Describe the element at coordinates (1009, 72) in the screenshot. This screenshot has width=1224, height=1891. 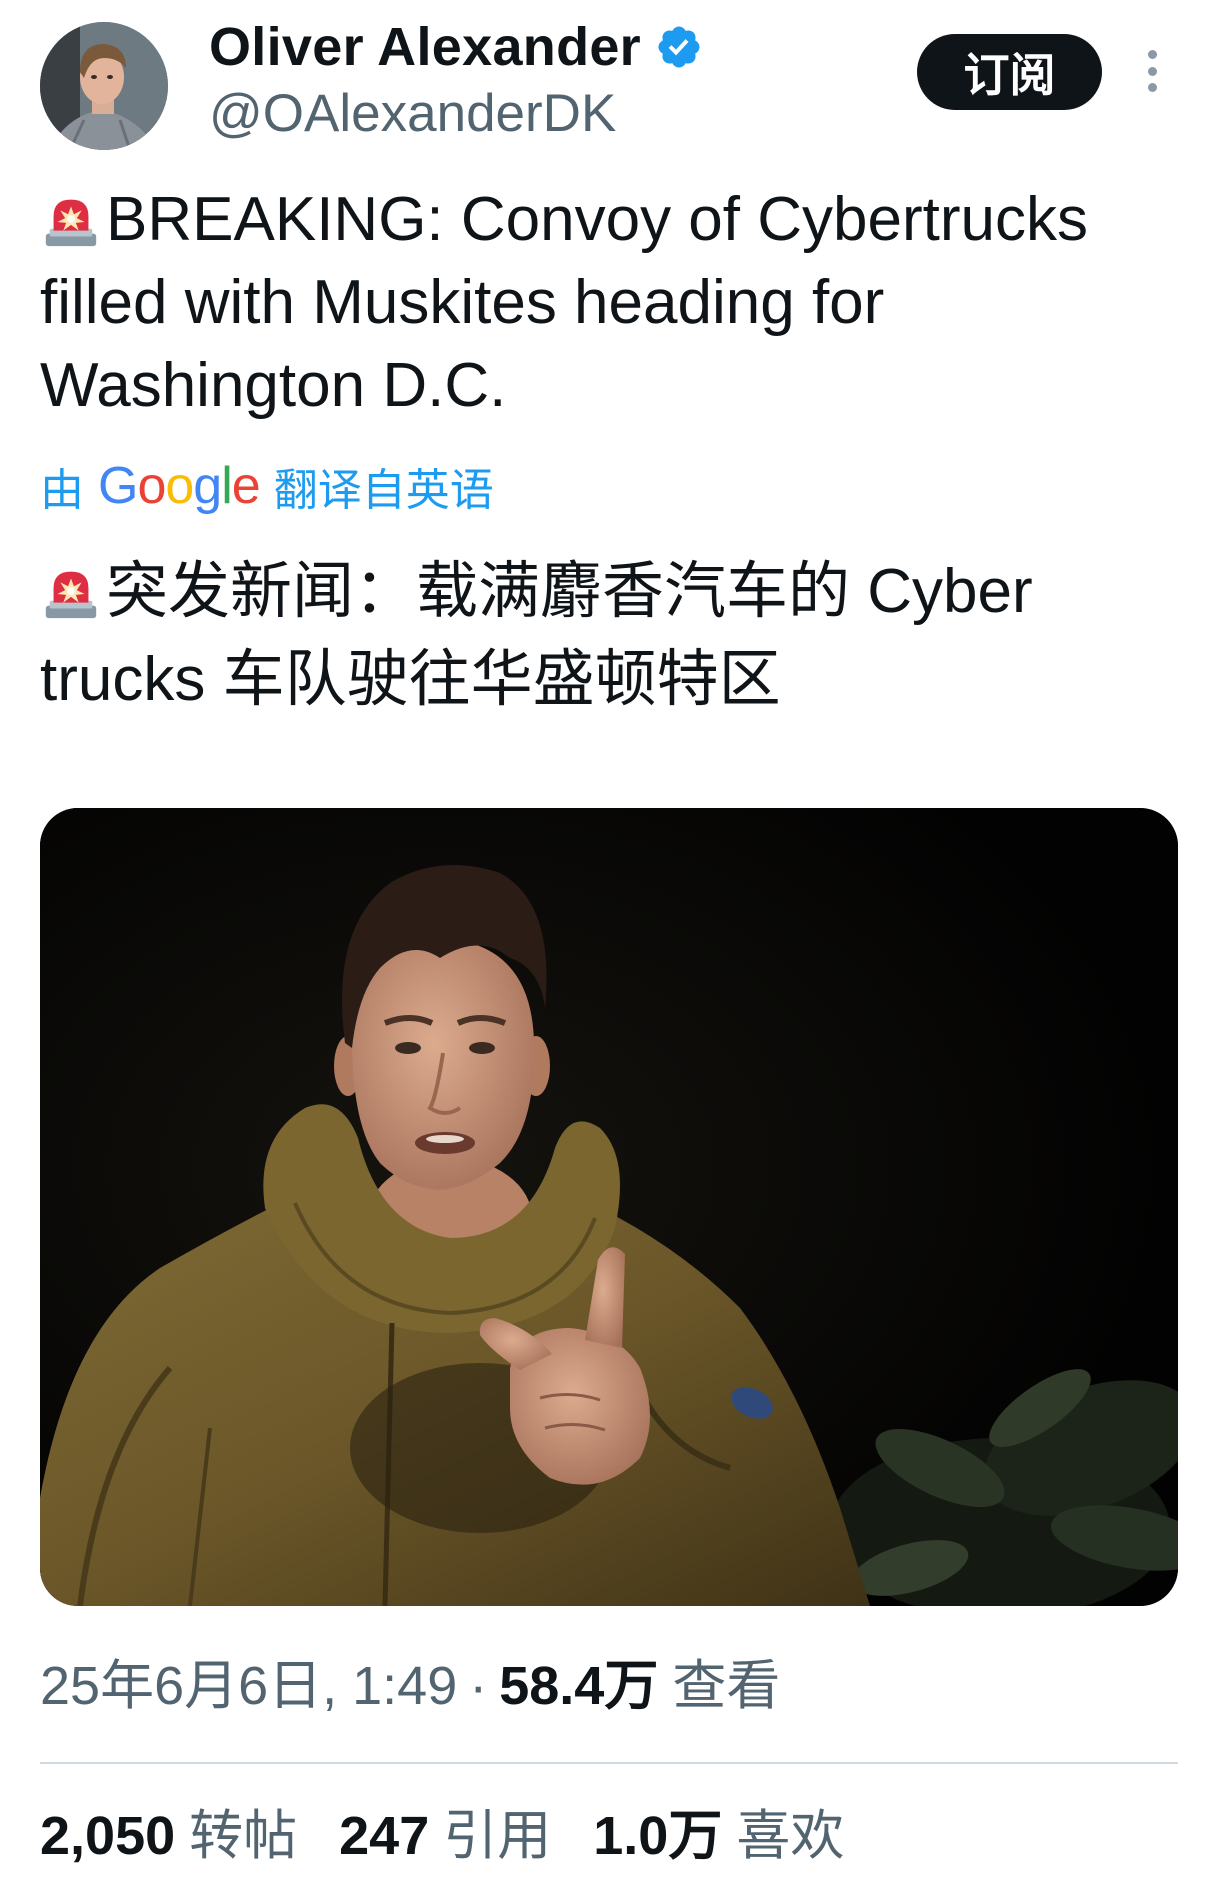
I see `subscribe-button: 订阅` at that location.